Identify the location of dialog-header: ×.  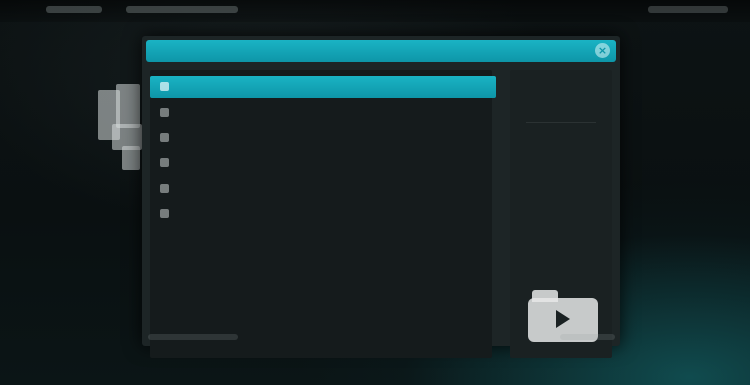
(381, 51).